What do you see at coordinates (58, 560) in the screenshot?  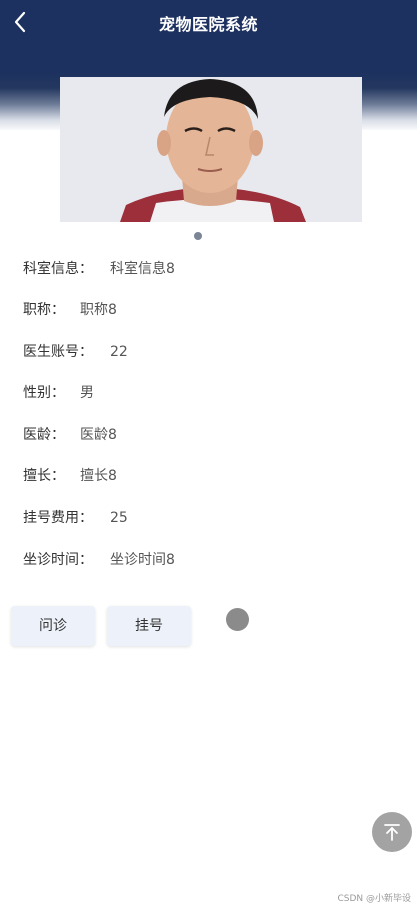 I see `schedule-label: 坐诊时间：` at bounding box center [58, 560].